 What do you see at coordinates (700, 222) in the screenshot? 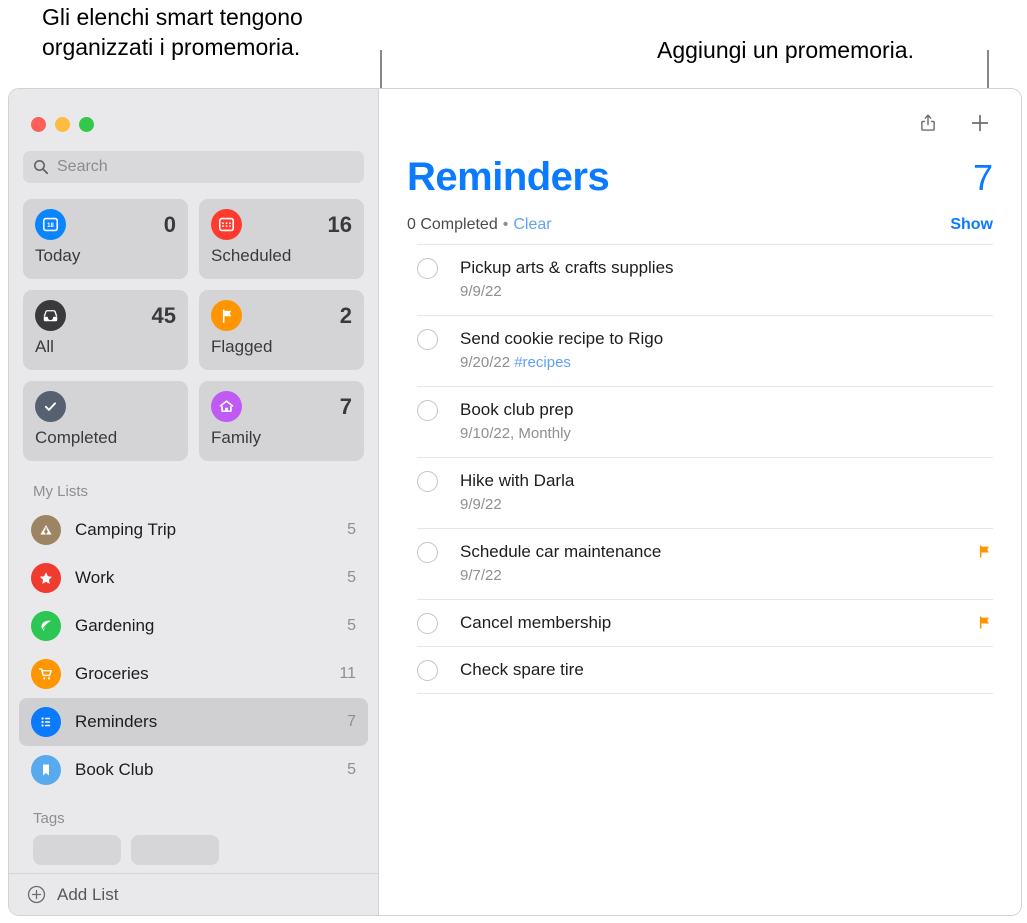
I see `completed-meta-row: 0 Completed • Clear Show` at bounding box center [700, 222].